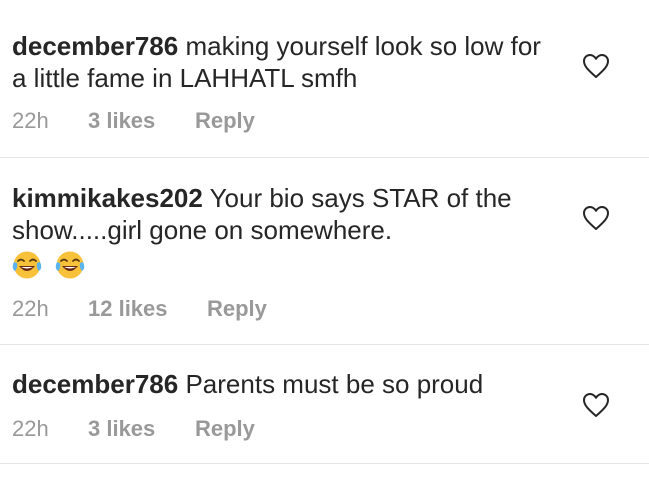 Image resolution: width=649 pixels, height=481 pixels. What do you see at coordinates (107, 198) in the screenshot?
I see `comment-username: kimmikakes202` at bounding box center [107, 198].